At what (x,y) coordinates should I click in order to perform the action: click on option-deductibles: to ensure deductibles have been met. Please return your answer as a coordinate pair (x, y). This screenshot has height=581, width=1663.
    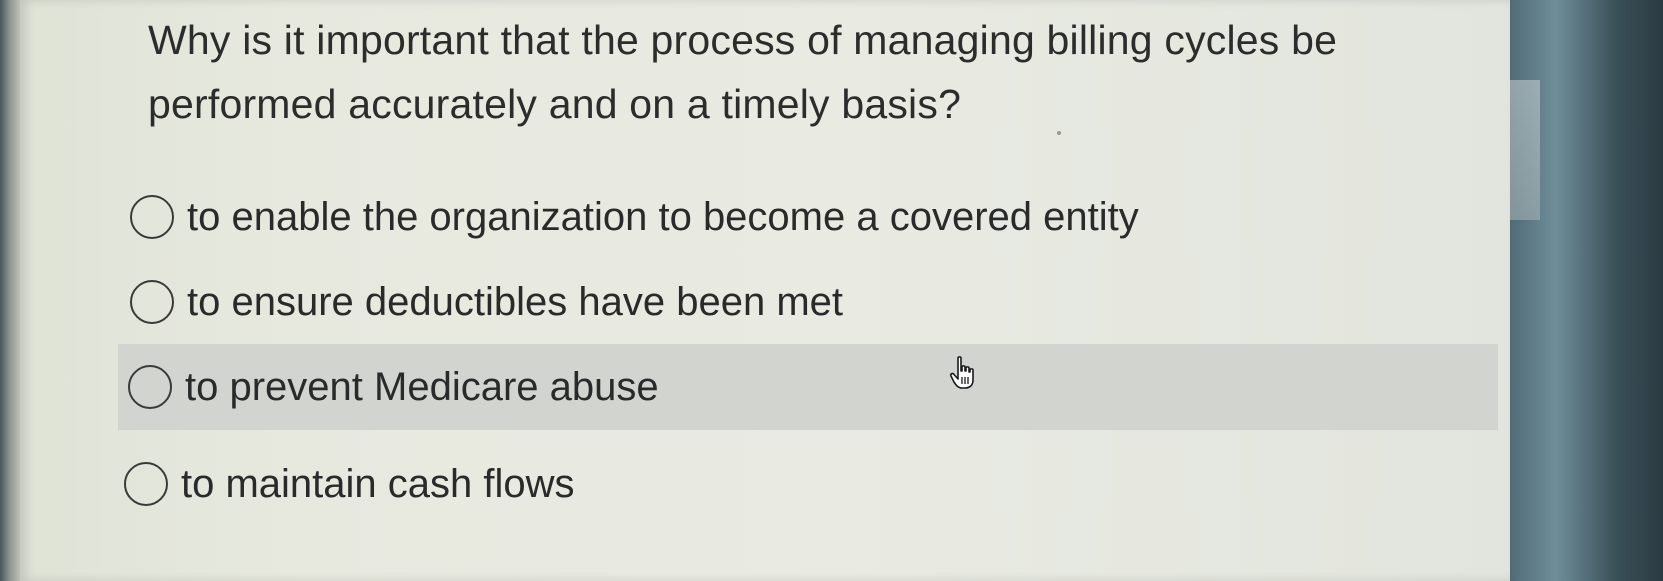
    Looking at the image, I should click on (810, 302).